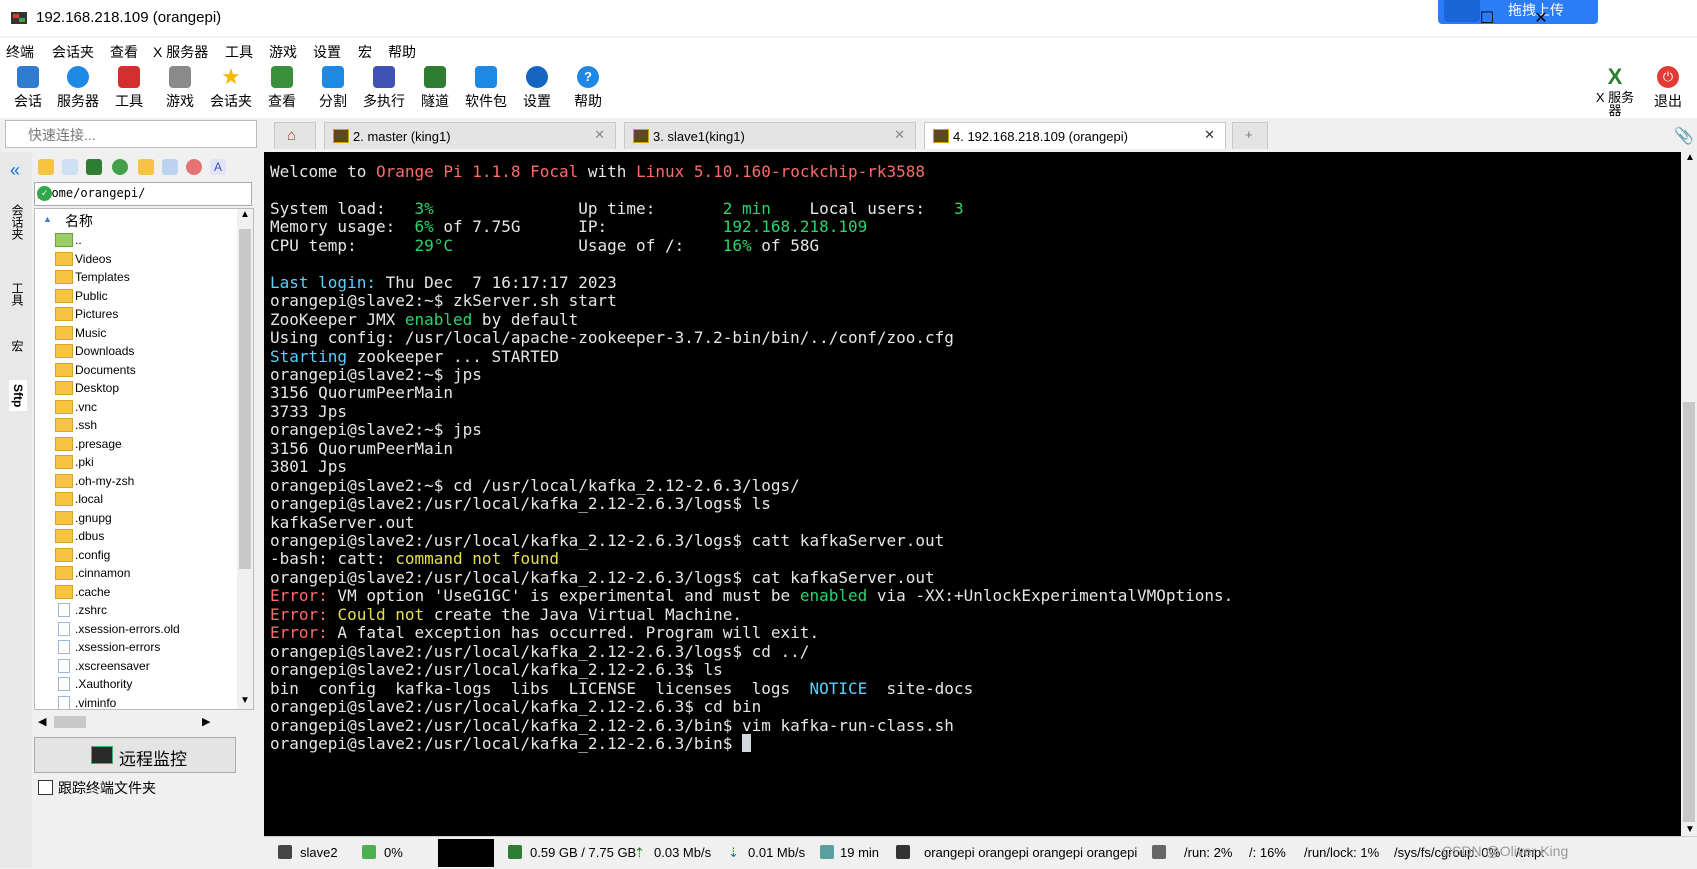 This screenshot has width=1697, height=869. I want to click on new-file-icon, so click(170, 167).